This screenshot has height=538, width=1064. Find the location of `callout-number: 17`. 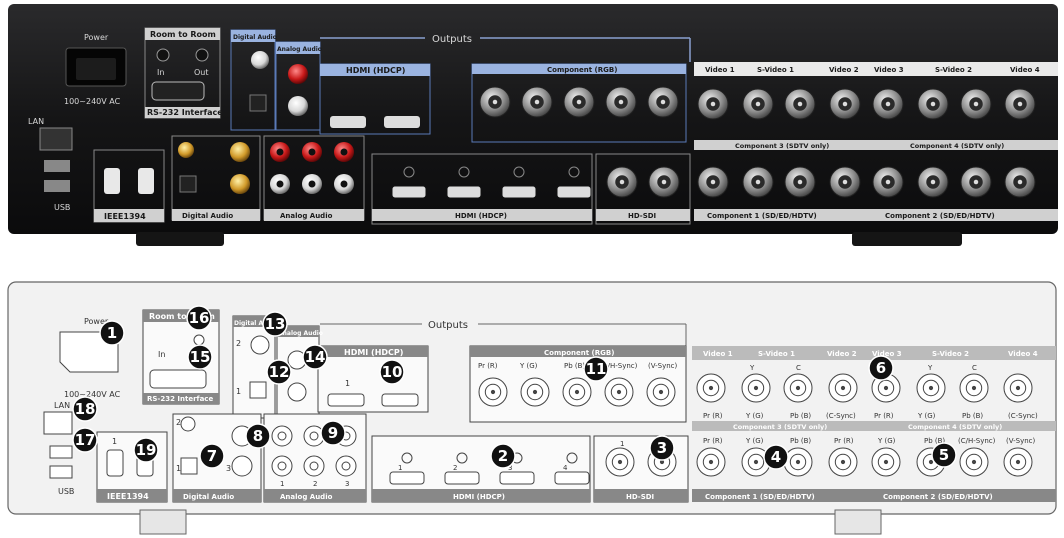

callout-number: 17 is located at coordinates (85, 440).